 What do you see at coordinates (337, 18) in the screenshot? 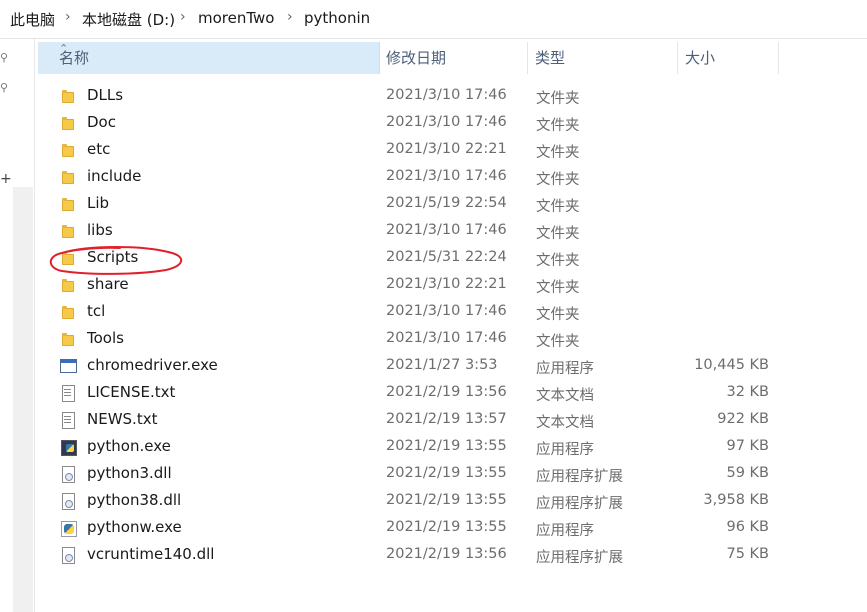
I see `breadcrumb-item-pythonin: pythonin` at bounding box center [337, 18].